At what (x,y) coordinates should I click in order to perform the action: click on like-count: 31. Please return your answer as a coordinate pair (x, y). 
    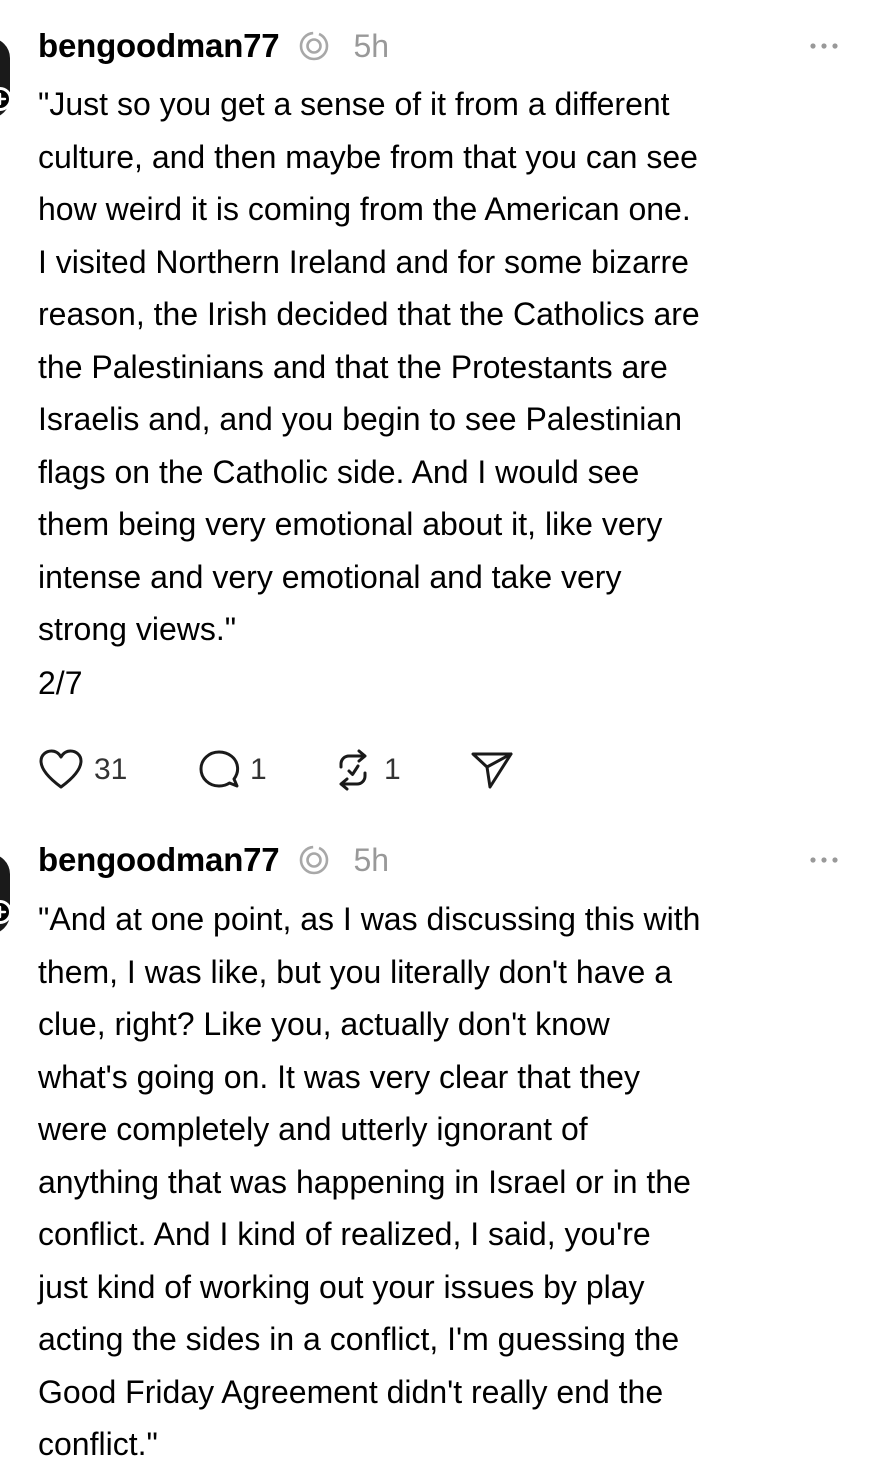
    Looking at the image, I should click on (111, 769).